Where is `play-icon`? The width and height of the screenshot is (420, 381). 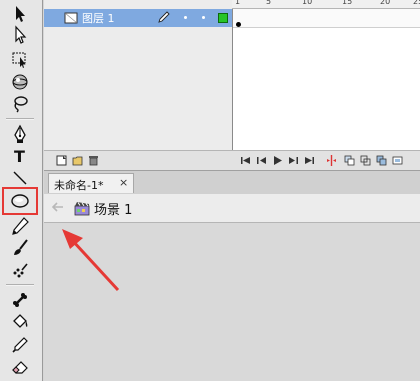
play-icon is located at coordinates (277, 160).